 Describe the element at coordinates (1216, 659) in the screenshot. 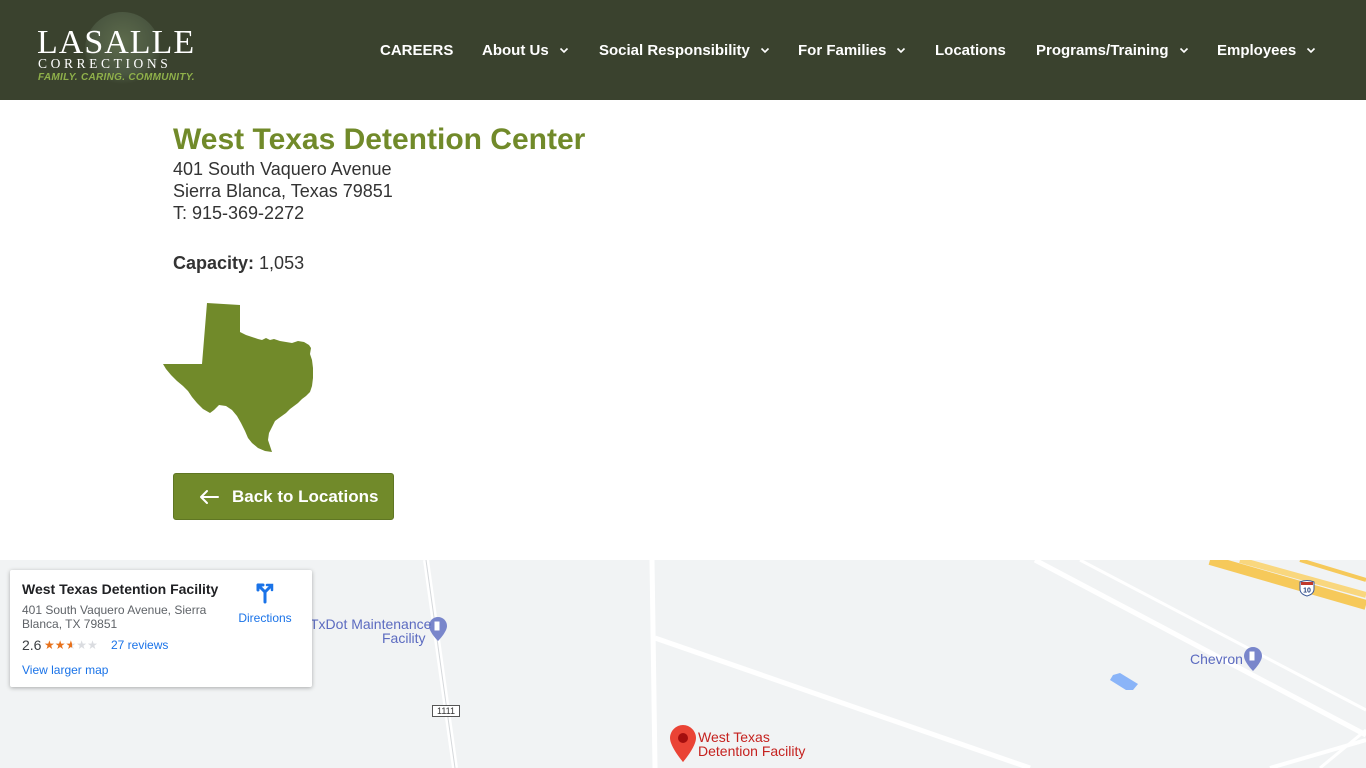

I see `map-label-chevron: Chevron` at that location.